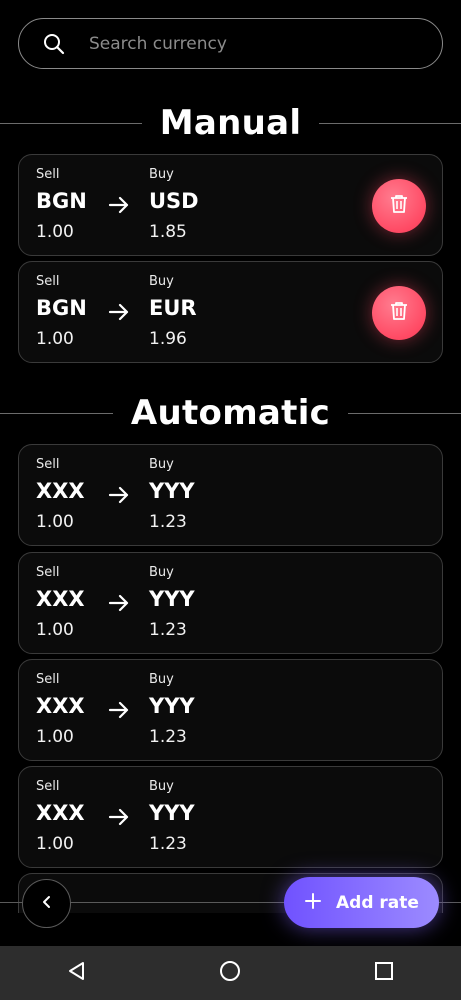 The height and width of the screenshot is (1000, 461). I want to click on square-recents-icon, so click(384, 973).